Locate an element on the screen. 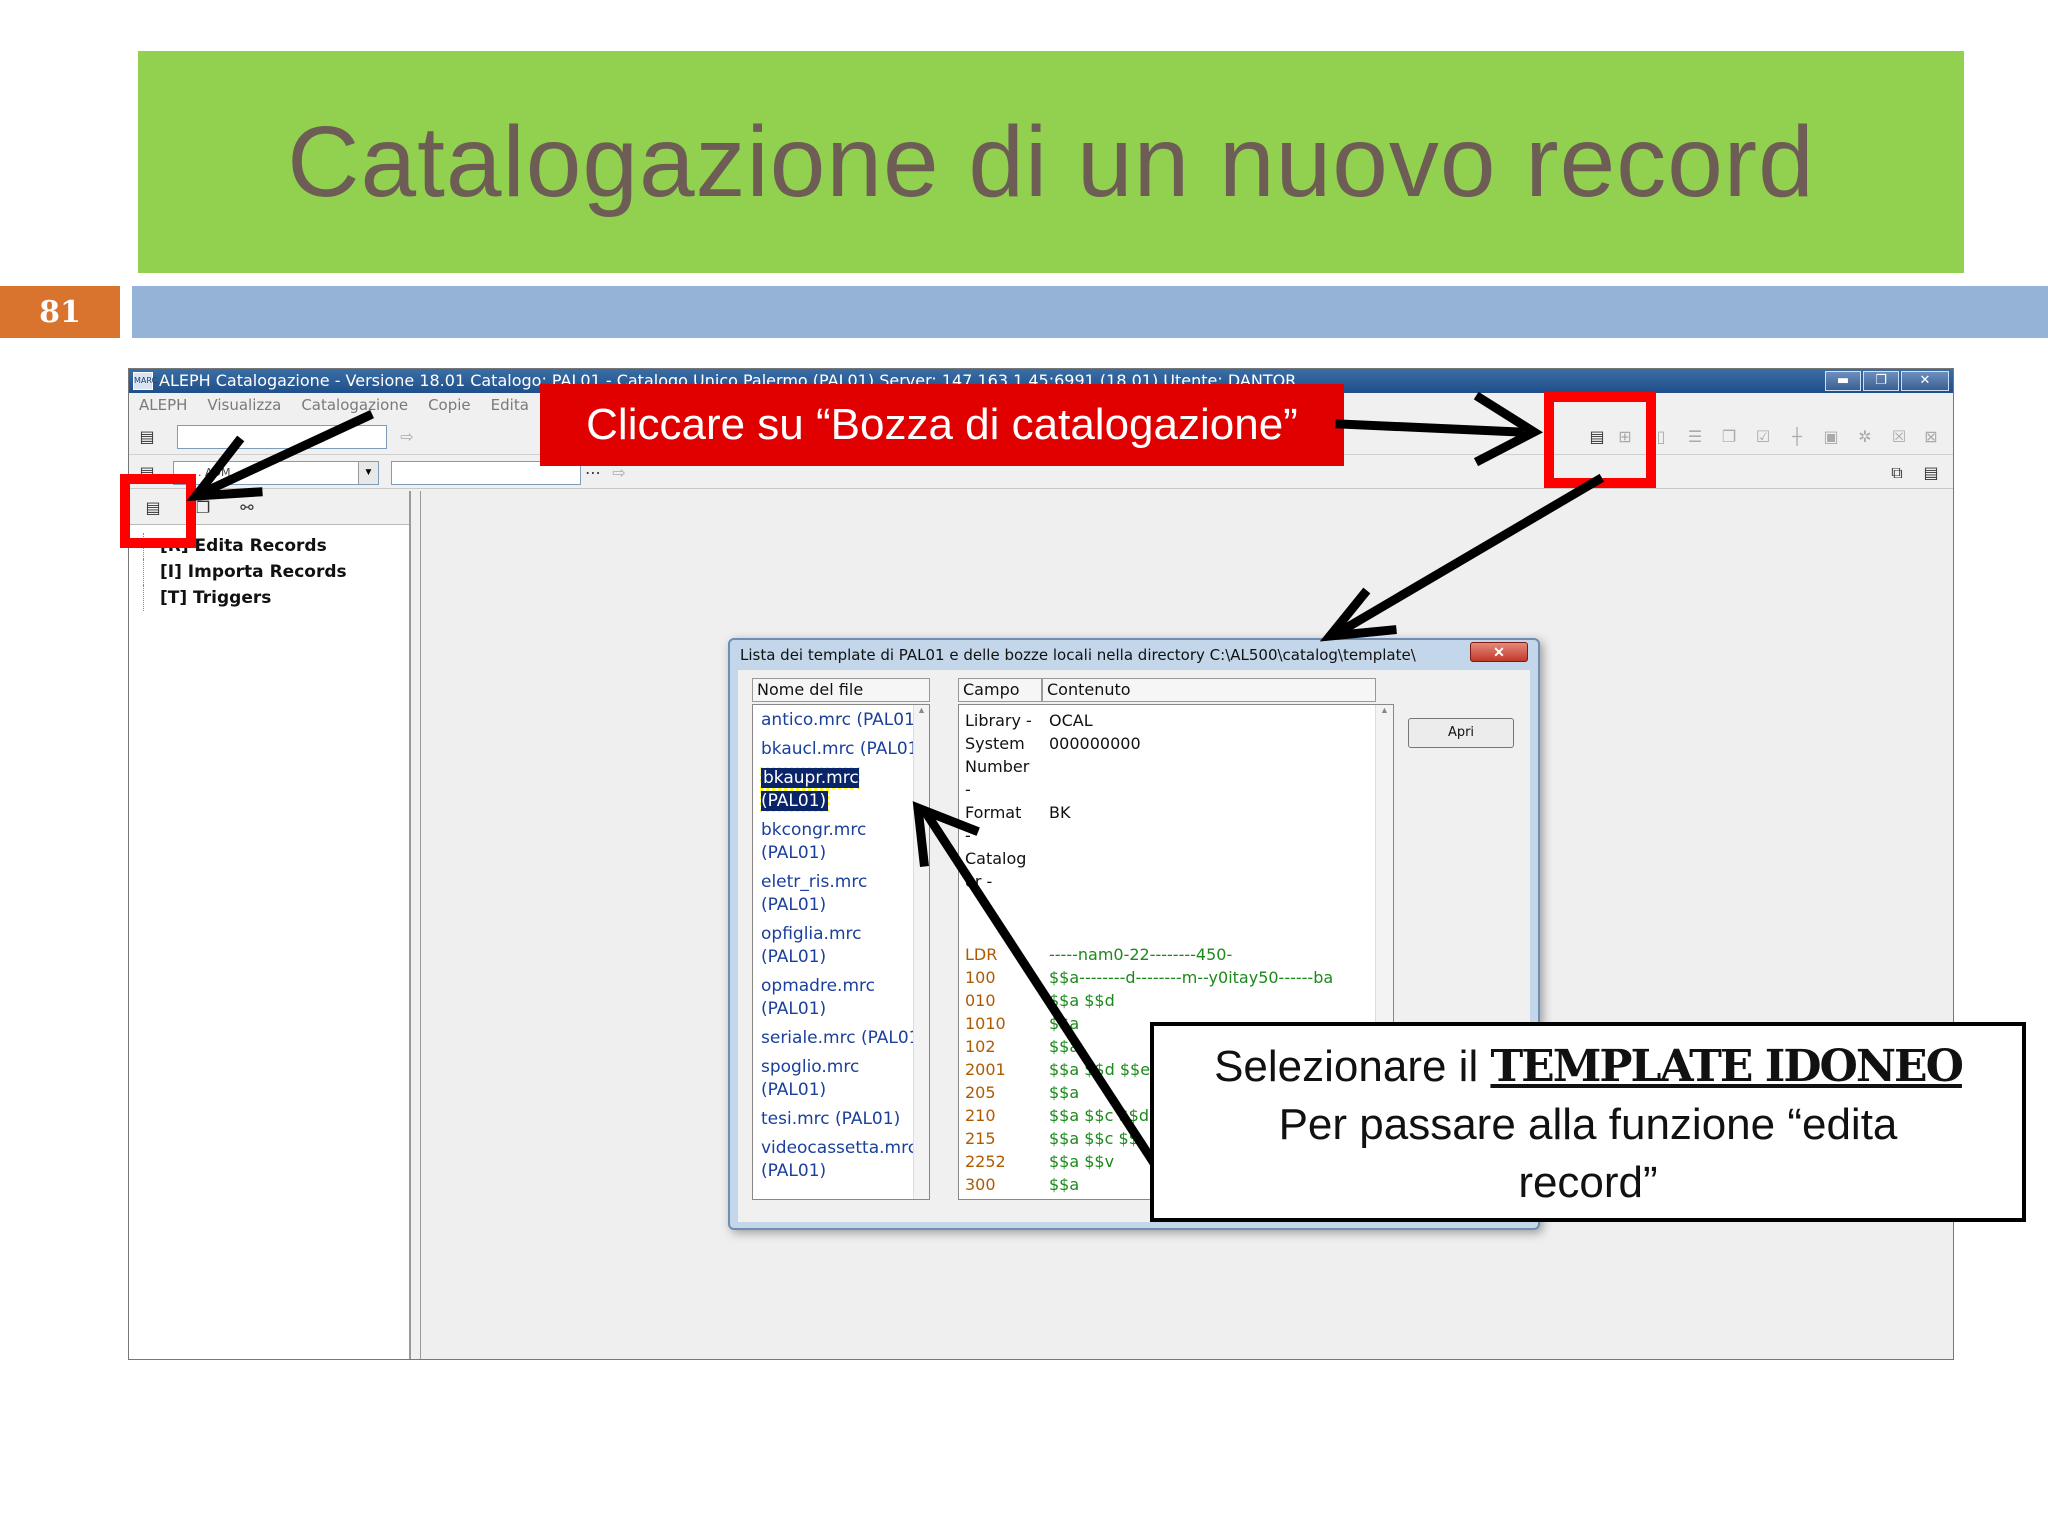 The height and width of the screenshot is (1536, 2048). delete-icon: ☒ is located at coordinates (1899, 437).